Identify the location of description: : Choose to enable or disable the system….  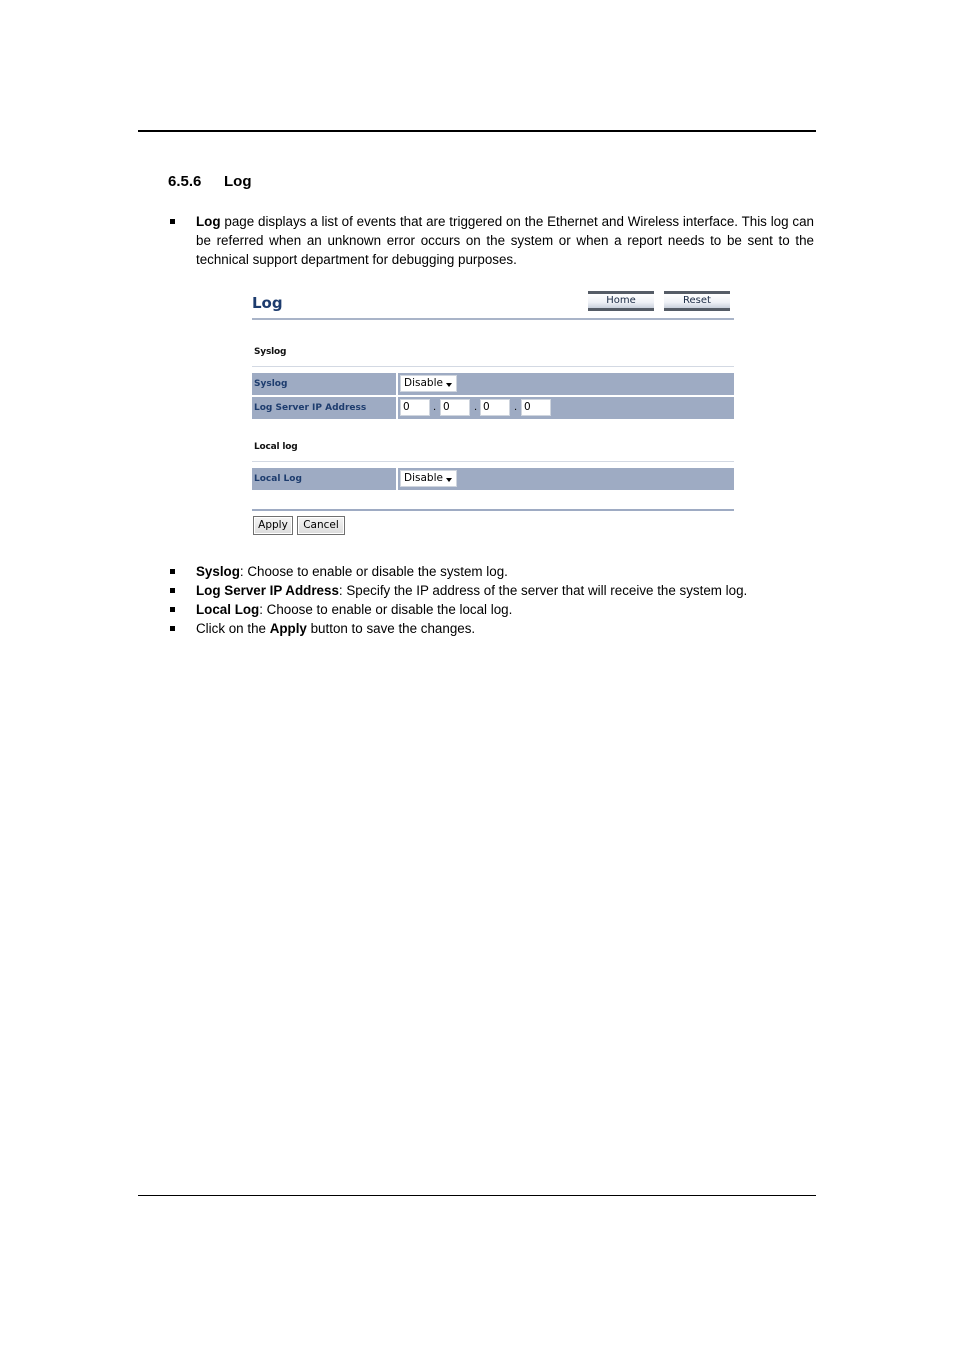
(373, 571).